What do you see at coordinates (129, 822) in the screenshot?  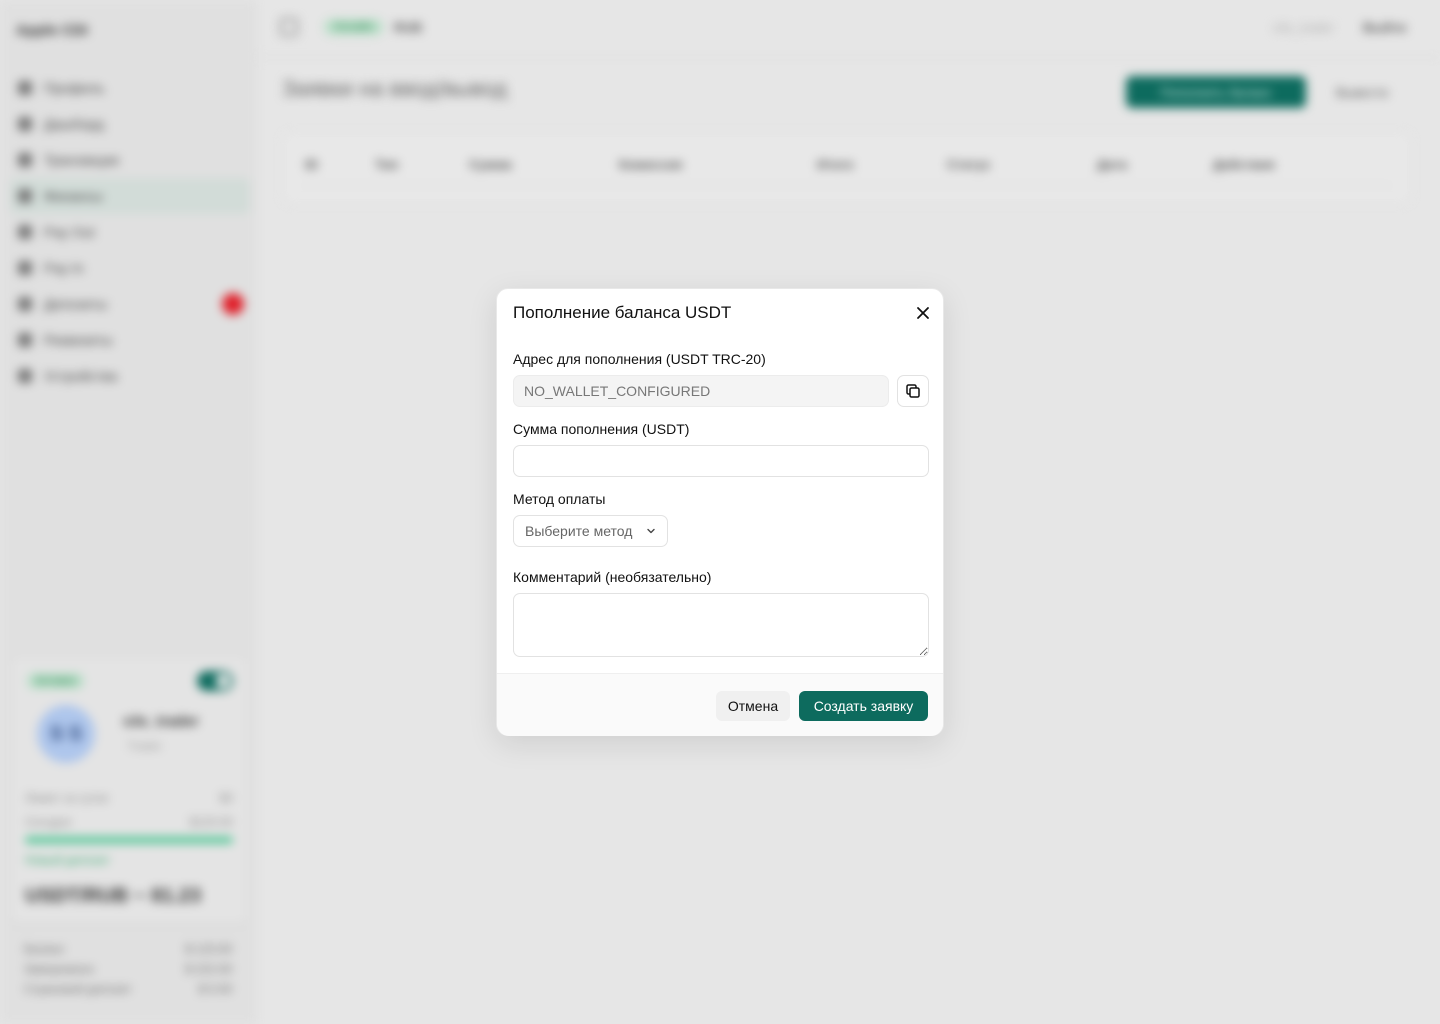 I see `today-row: Сегодня $120.00` at bounding box center [129, 822].